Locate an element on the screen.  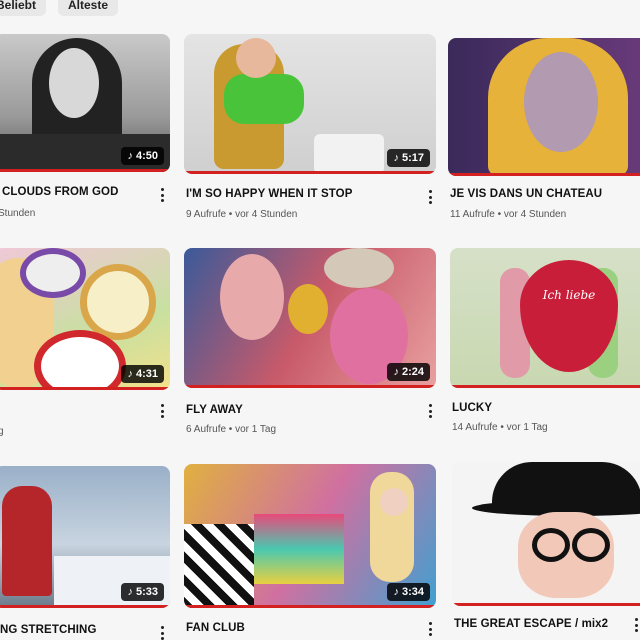
video-title: I'M SO HAPPY WHEN IT STOP is located at coordinates (269, 194).